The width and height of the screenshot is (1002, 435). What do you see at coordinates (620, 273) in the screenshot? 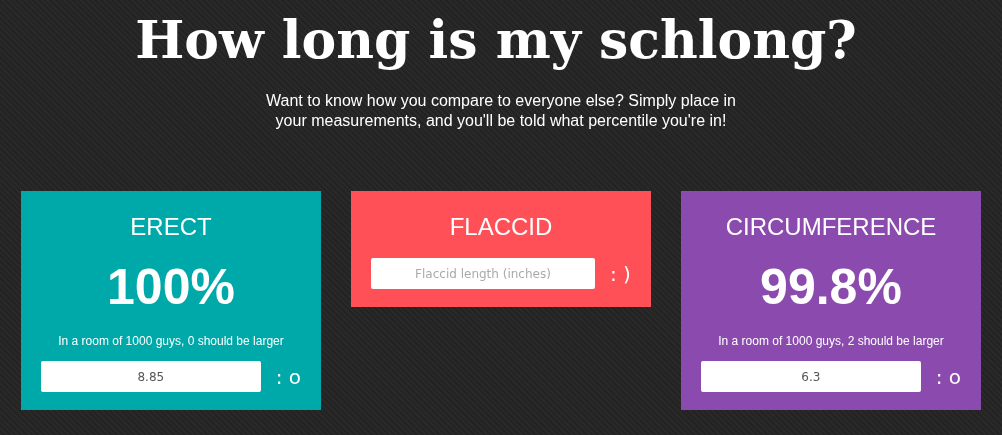
I see `emoticon: : )` at bounding box center [620, 273].